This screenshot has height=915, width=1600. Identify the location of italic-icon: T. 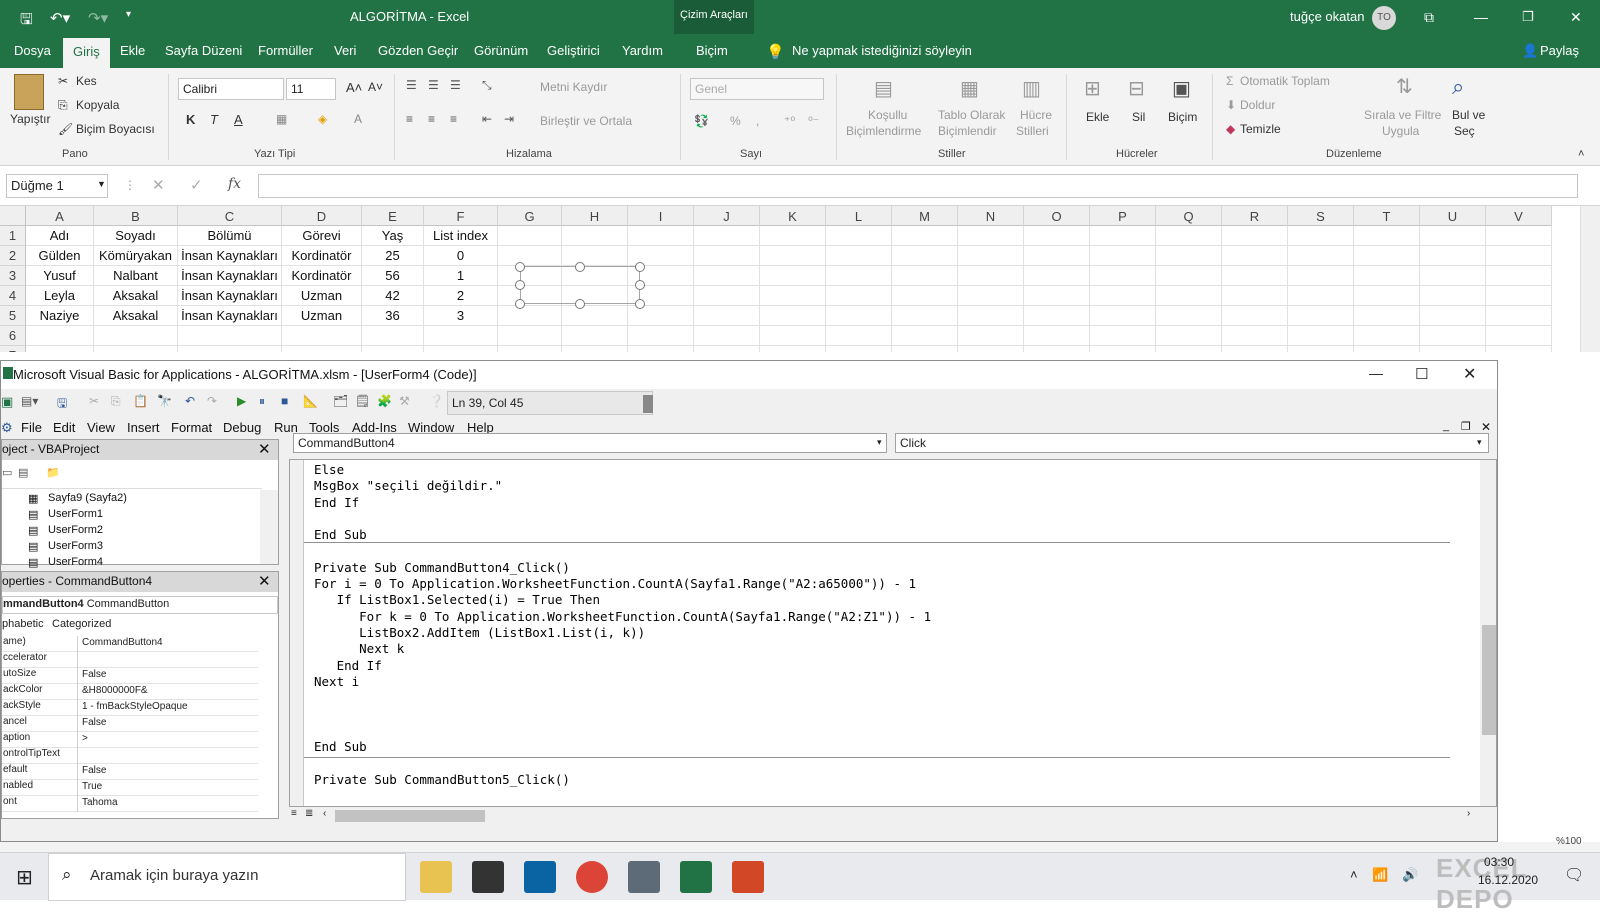
(214, 119).